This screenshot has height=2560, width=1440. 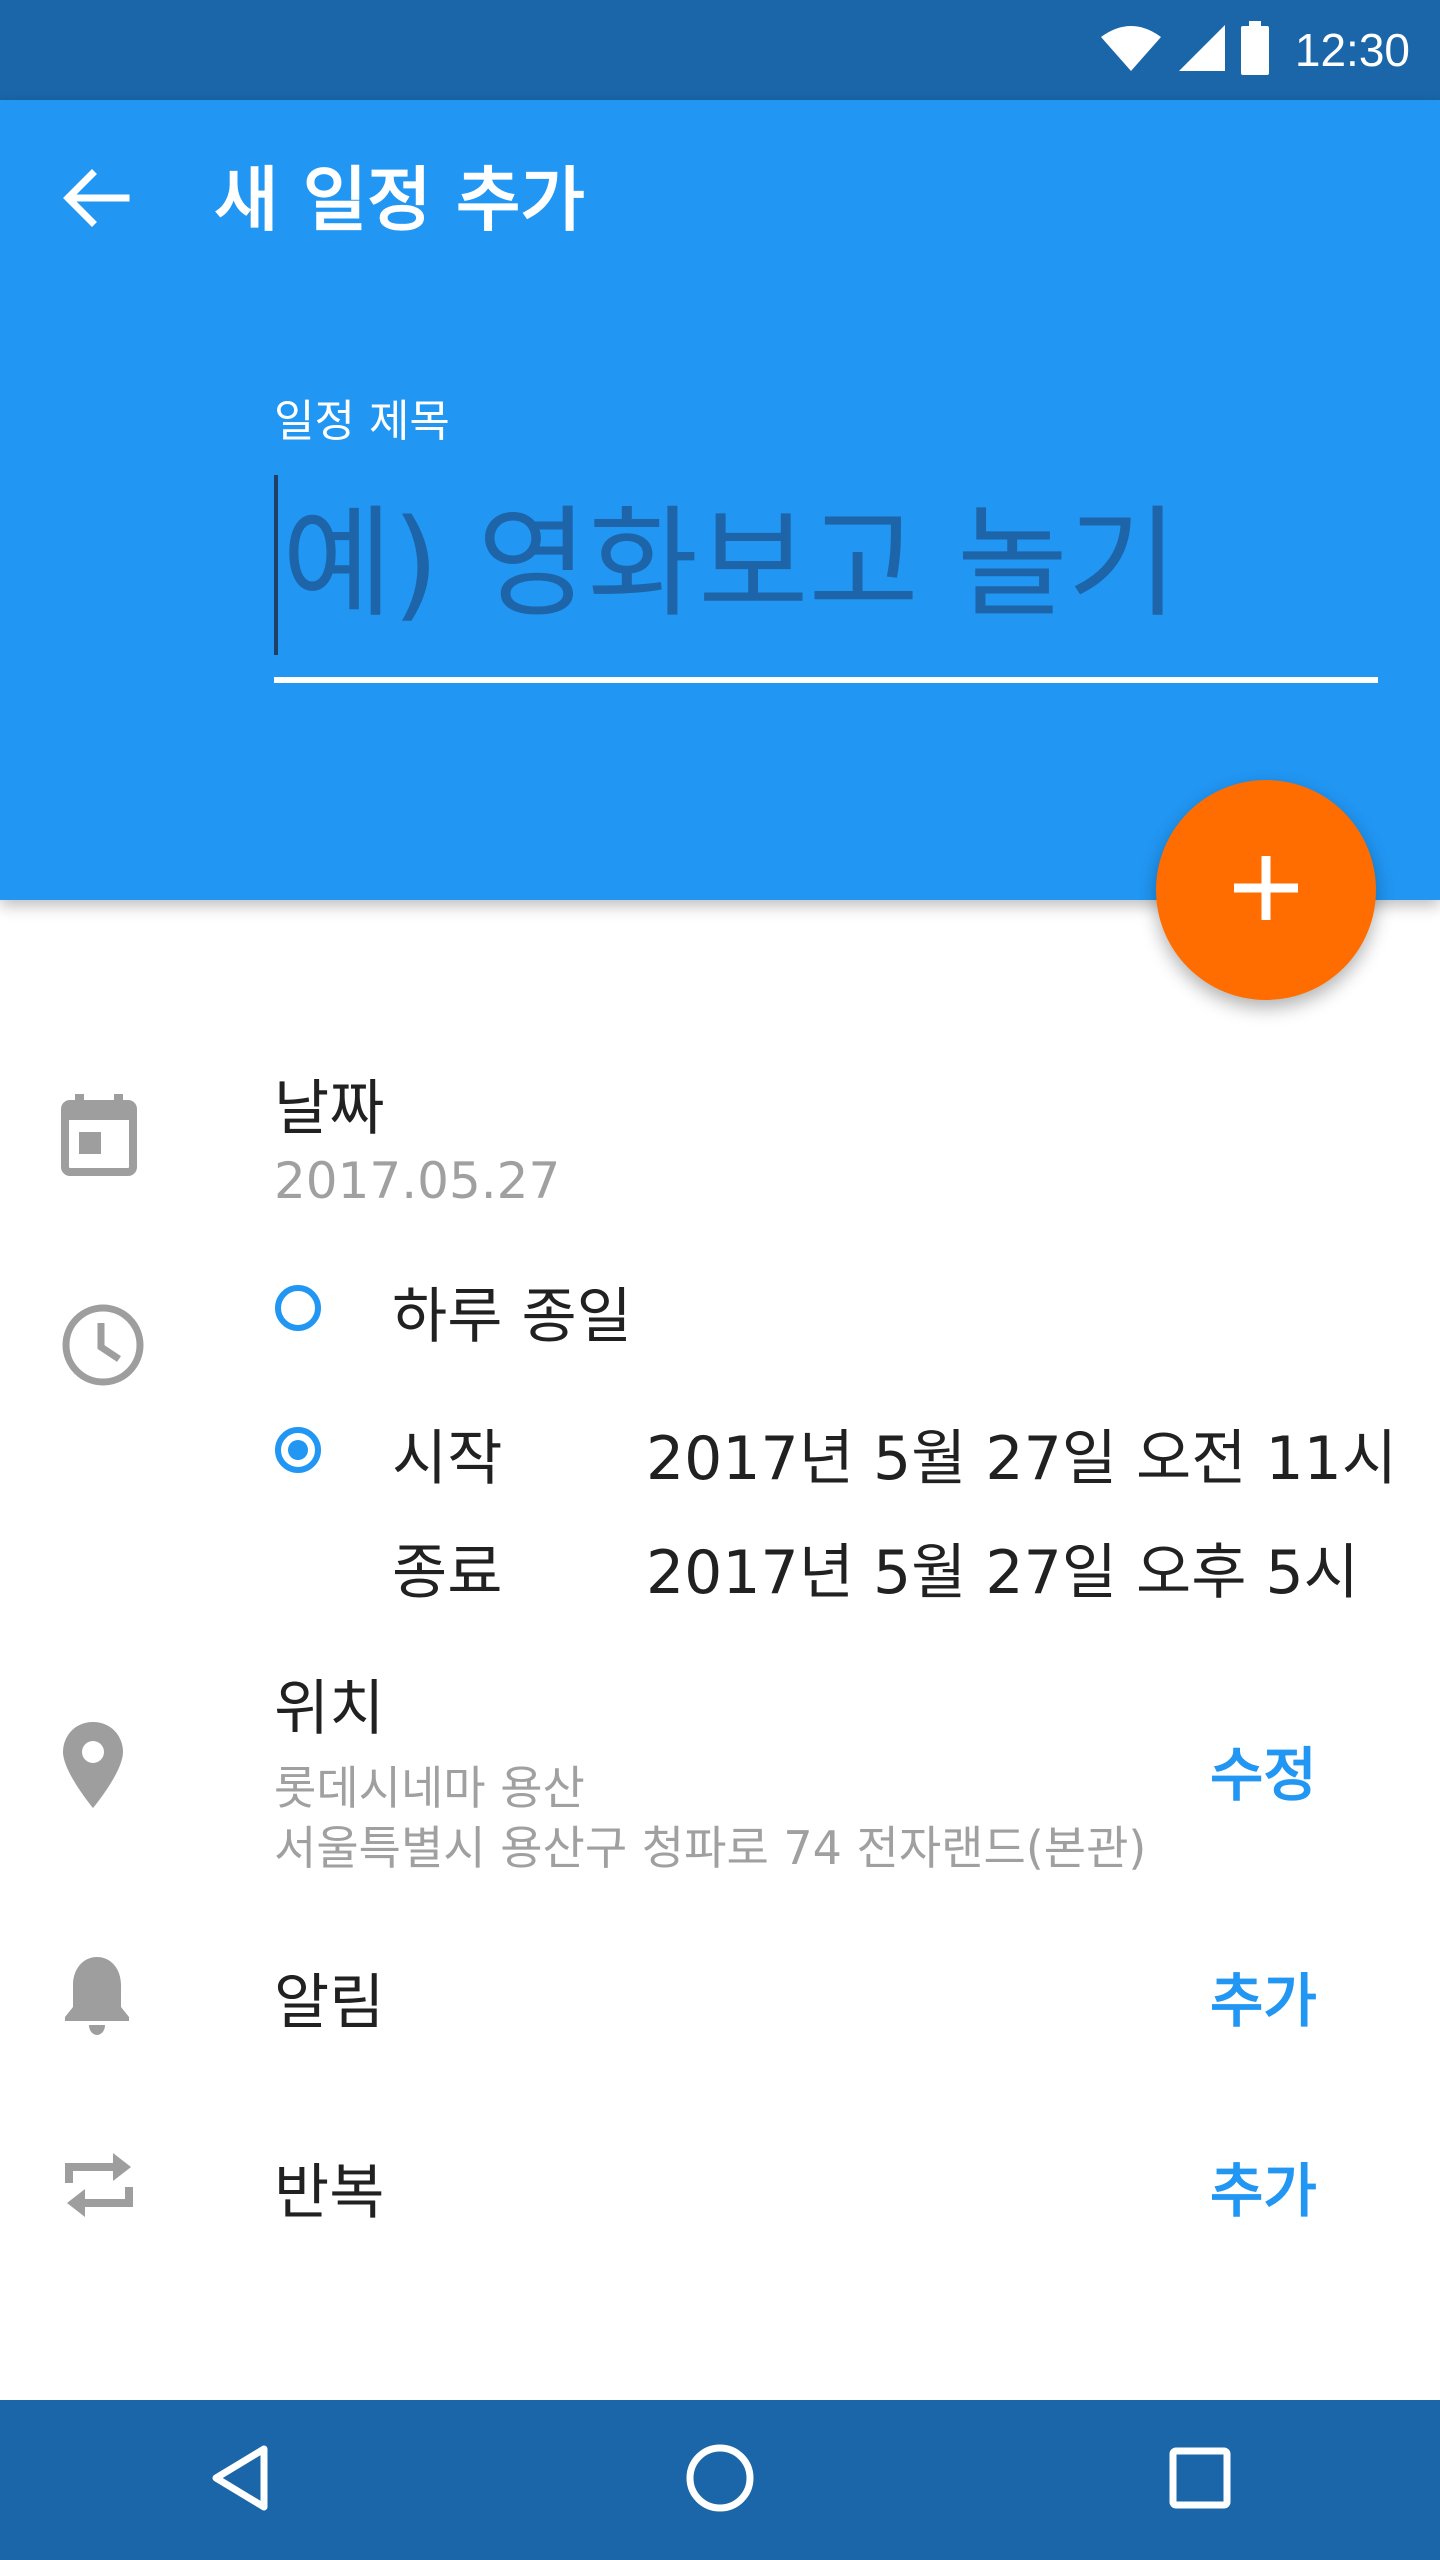 I want to click on page-title: 새 일정 추가, so click(x=399, y=200).